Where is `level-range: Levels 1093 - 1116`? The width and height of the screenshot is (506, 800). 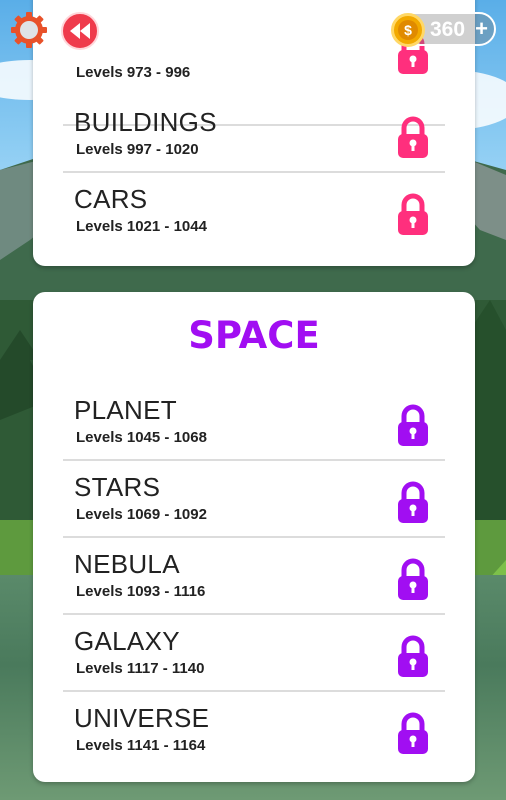 level-range: Levels 1093 - 1116 is located at coordinates (141, 591).